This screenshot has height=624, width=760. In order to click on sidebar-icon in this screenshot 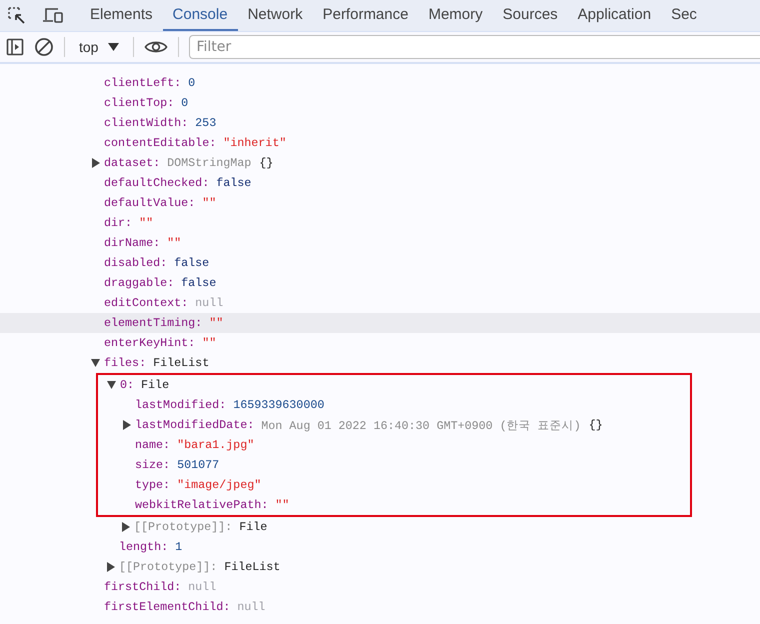, I will do `click(15, 47)`.